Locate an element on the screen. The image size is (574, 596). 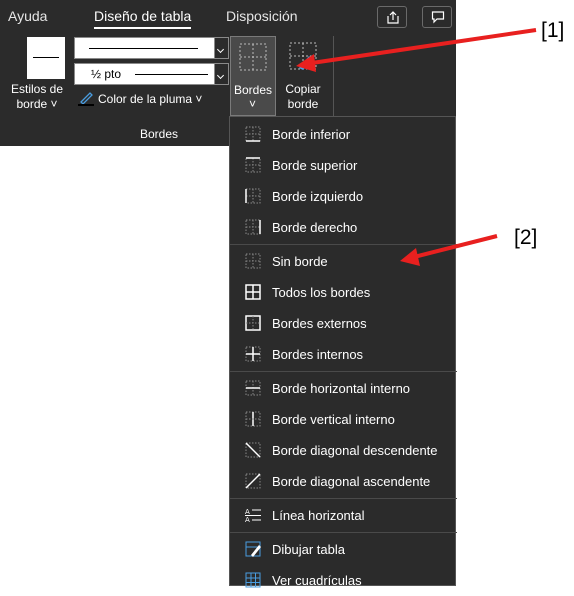
annotation-label-2: [2] is located at coordinates (526, 237).